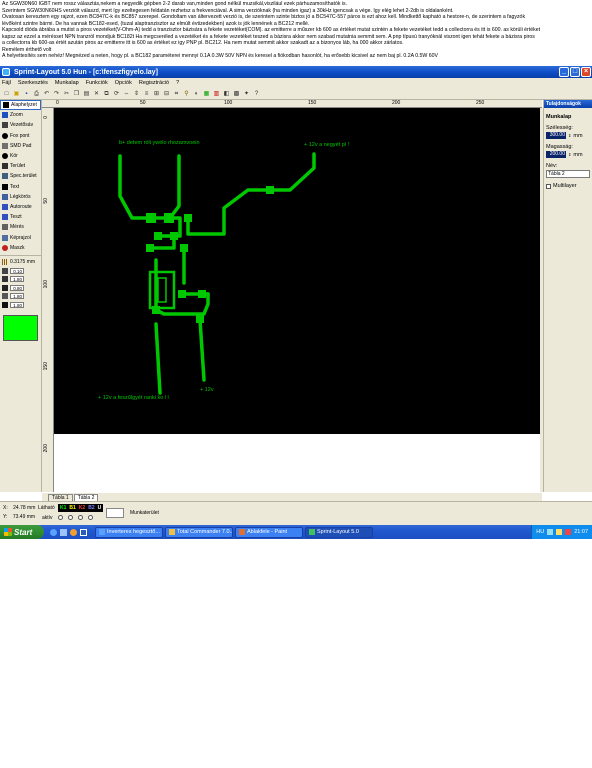  Describe the element at coordinates (216, 93) in the screenshot. I see `layer-color-2-icon: ▥` at that location.